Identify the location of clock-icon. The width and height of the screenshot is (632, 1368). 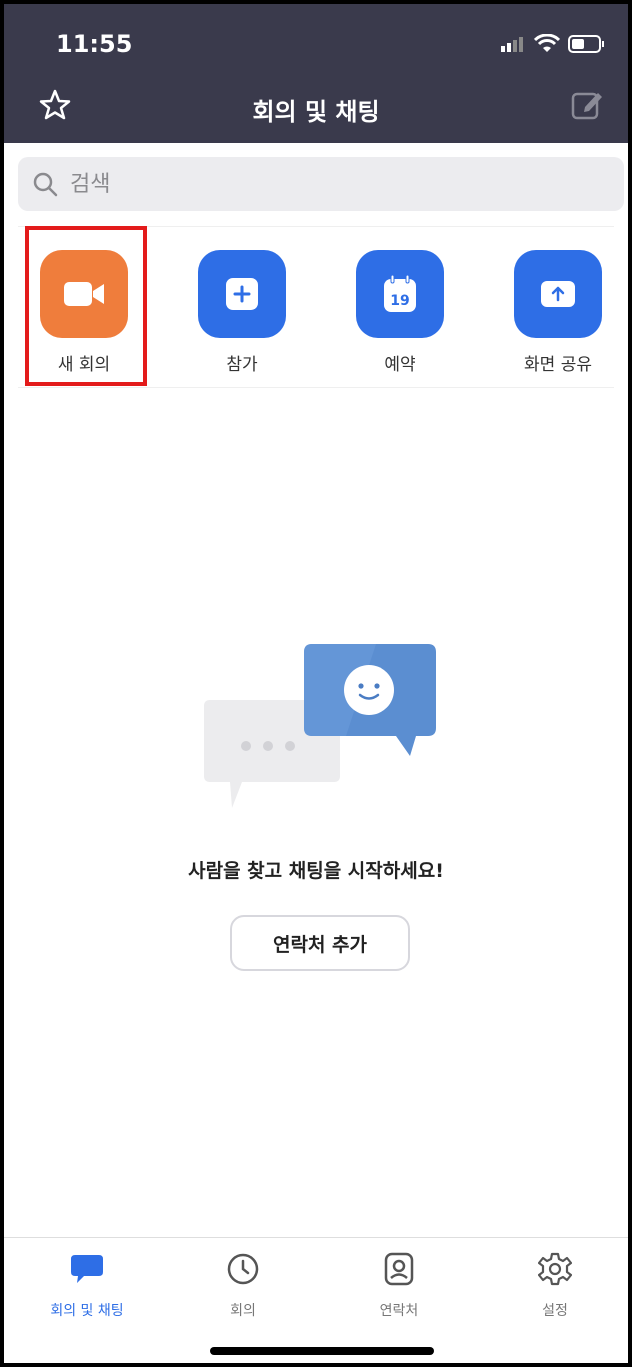
(243, 1269).